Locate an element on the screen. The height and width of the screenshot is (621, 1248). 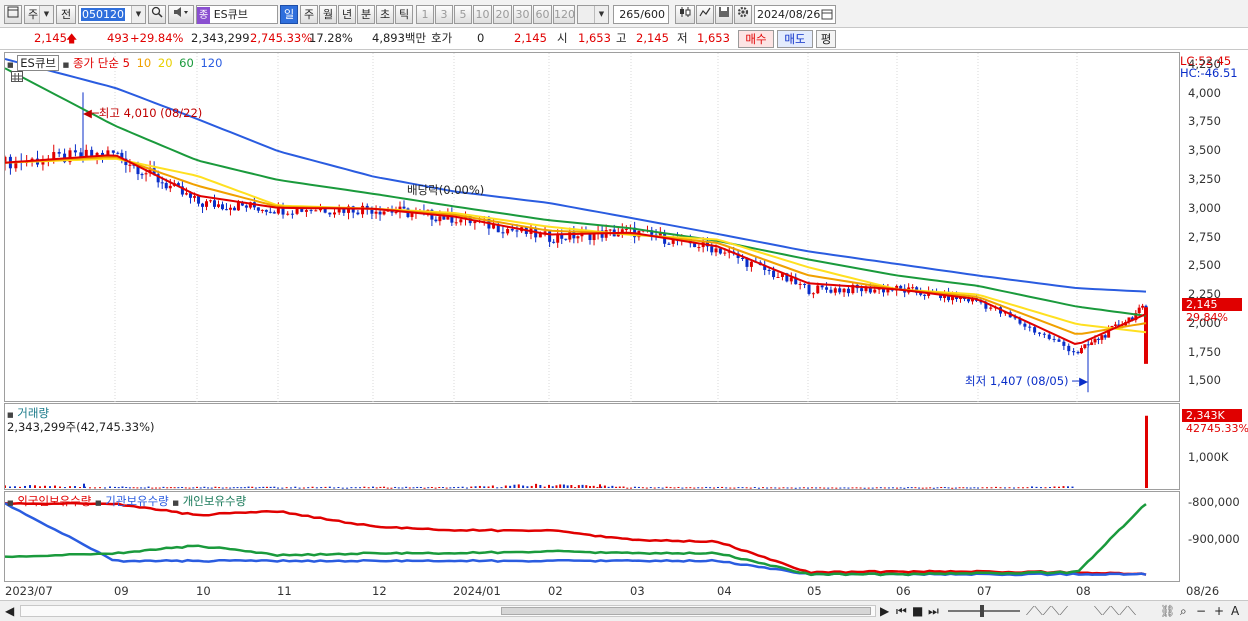
interval-1-button: 1 is located at coordinates (425, 14).